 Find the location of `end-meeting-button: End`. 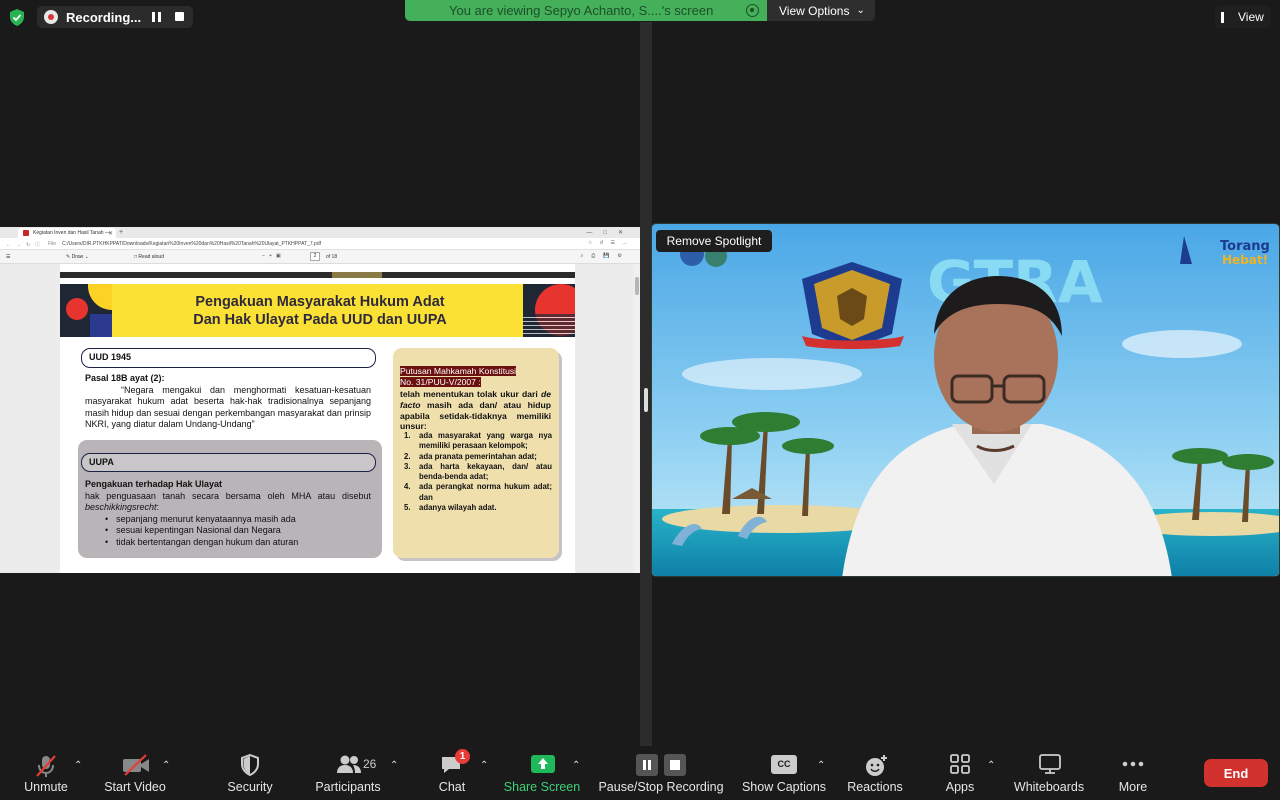

end-meeting-button: End is located at coordinates (1236, 773).